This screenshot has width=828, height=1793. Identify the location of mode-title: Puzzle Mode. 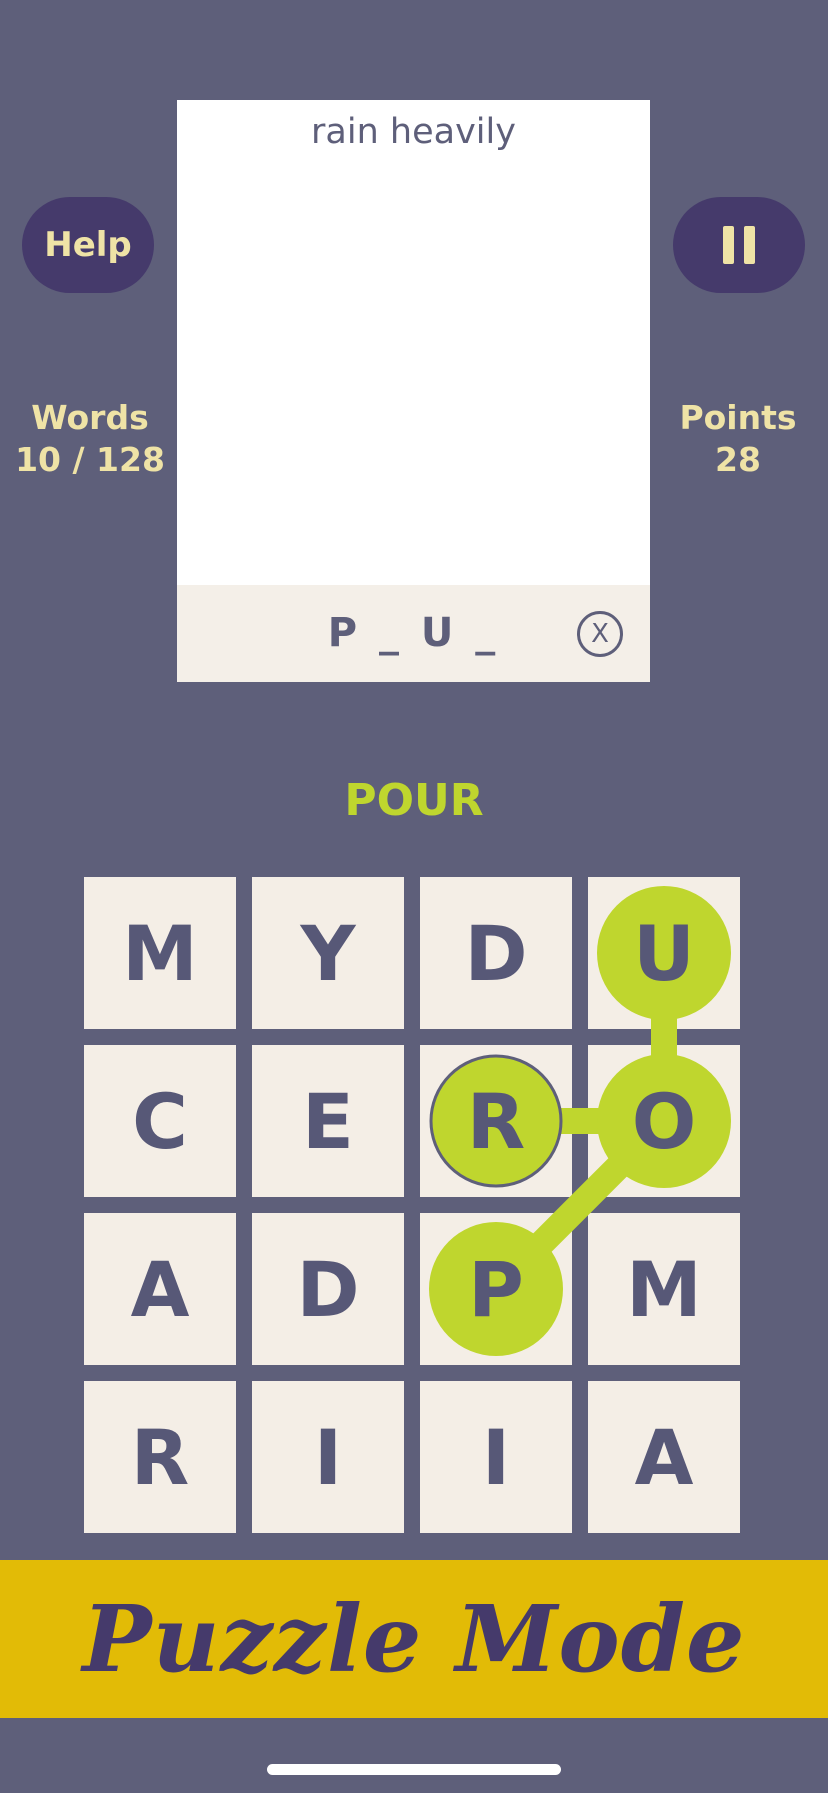
(414, 1639).